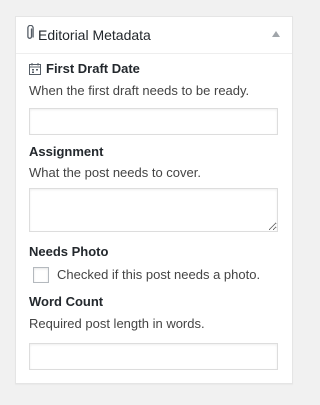 This screenshot has width=320, height=405. I want to click on calendar-icon, so click(35, 69).